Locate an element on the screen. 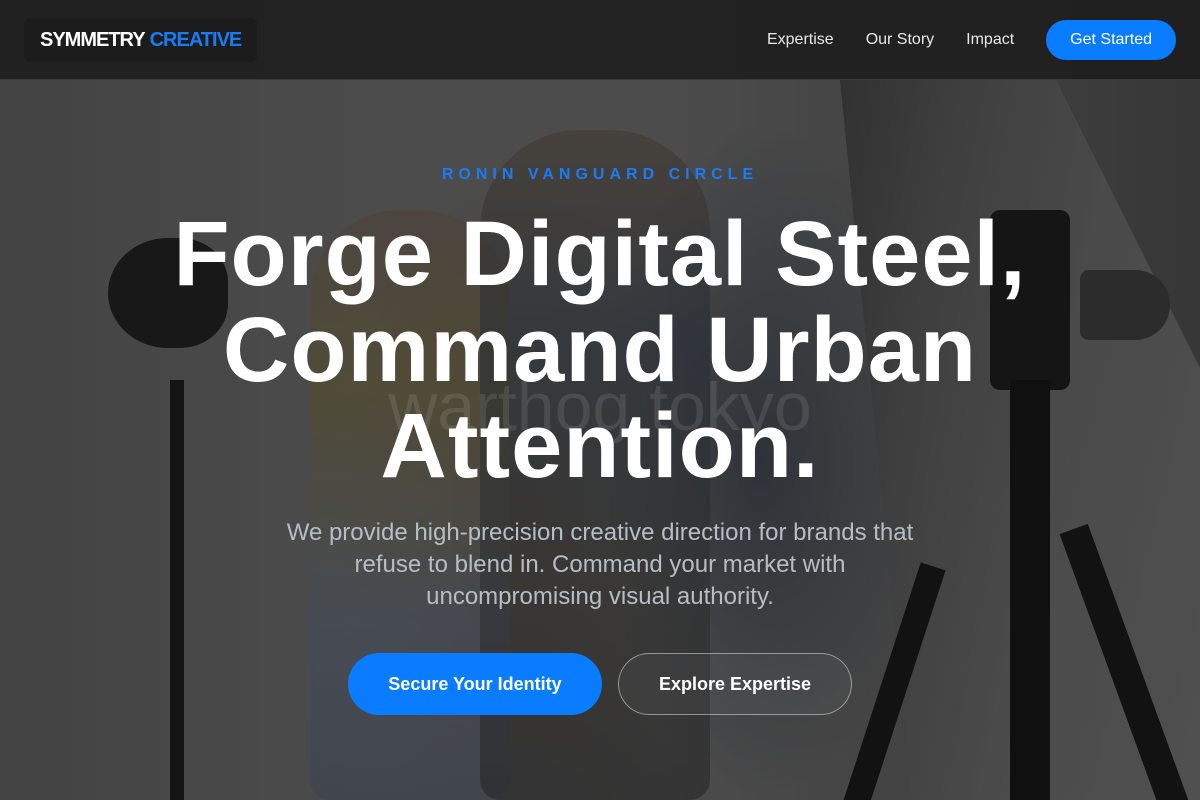 The height and width of the screenshot is (800, 1200). nav-link-expertise: Expertise is located at coordinates (800, 40).